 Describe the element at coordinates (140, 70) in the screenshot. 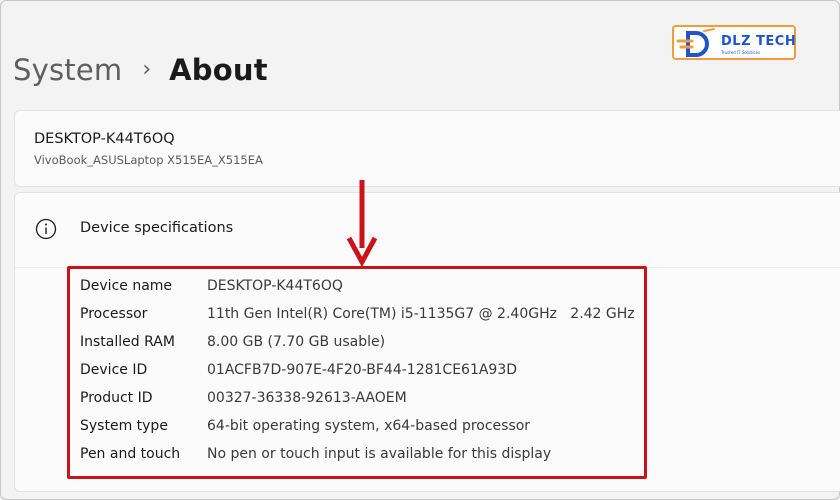

I see `breadcrumb: System › About` at that location.